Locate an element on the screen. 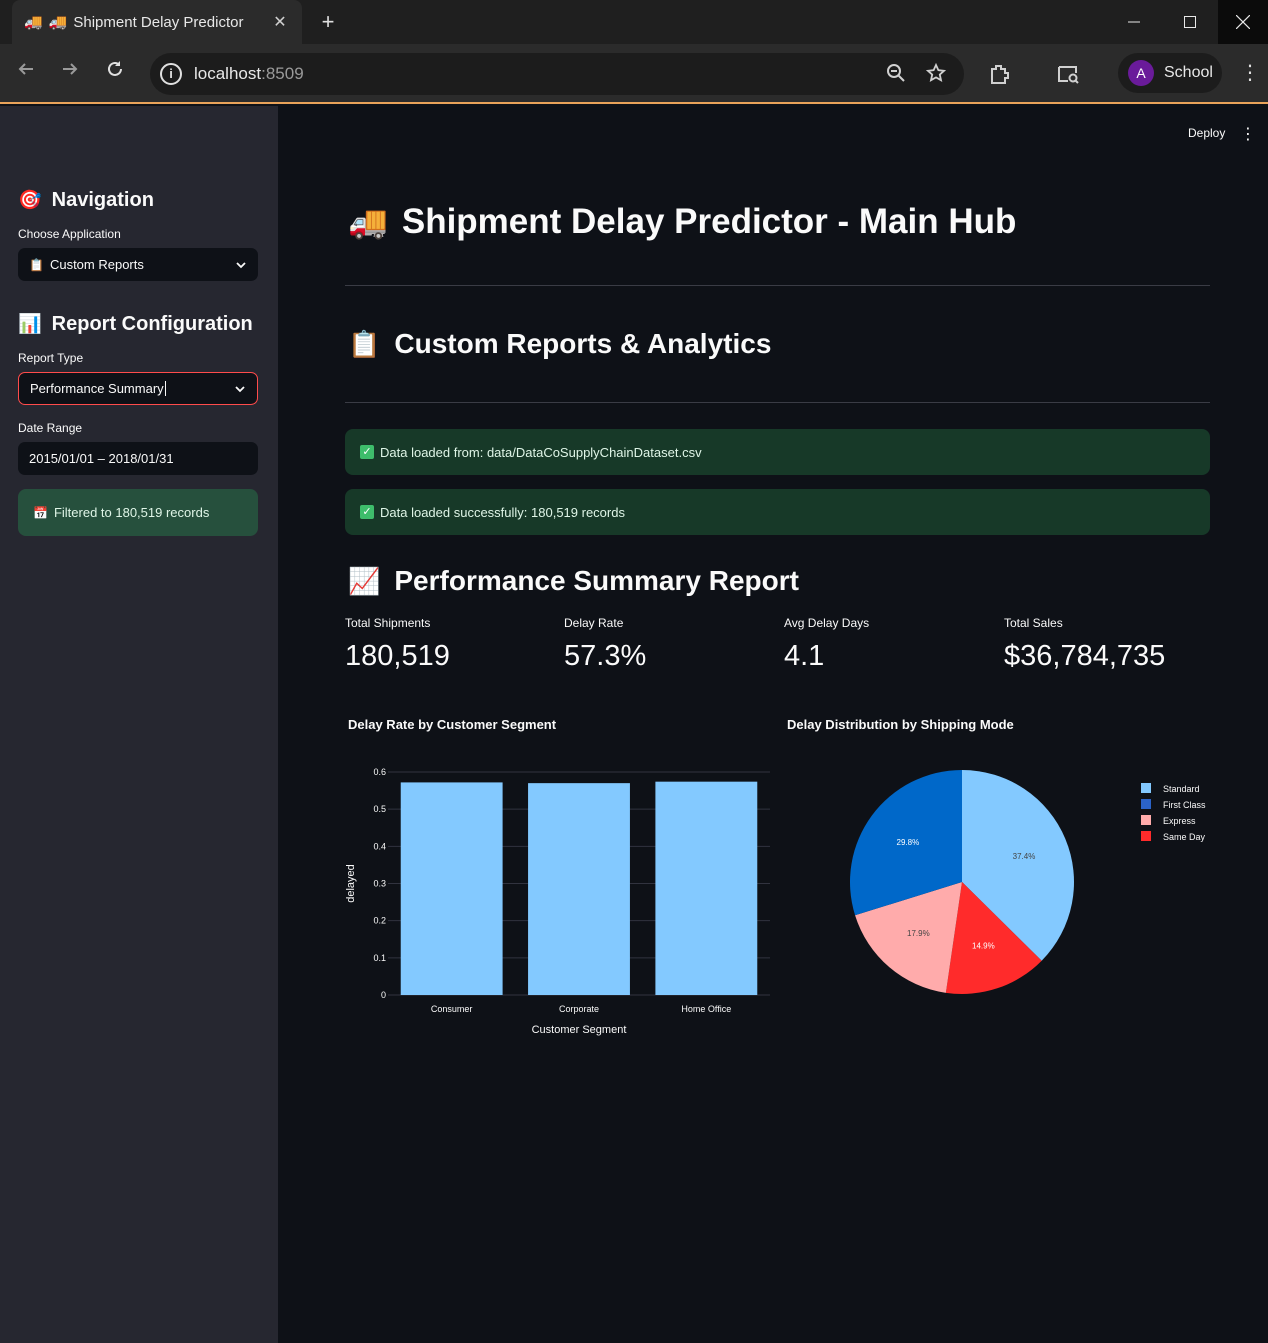 This screenshot has height=1343, width=1268. date-range-value: 2015/01/01 – 2018/01/31 is located at coordinates (101, 458).